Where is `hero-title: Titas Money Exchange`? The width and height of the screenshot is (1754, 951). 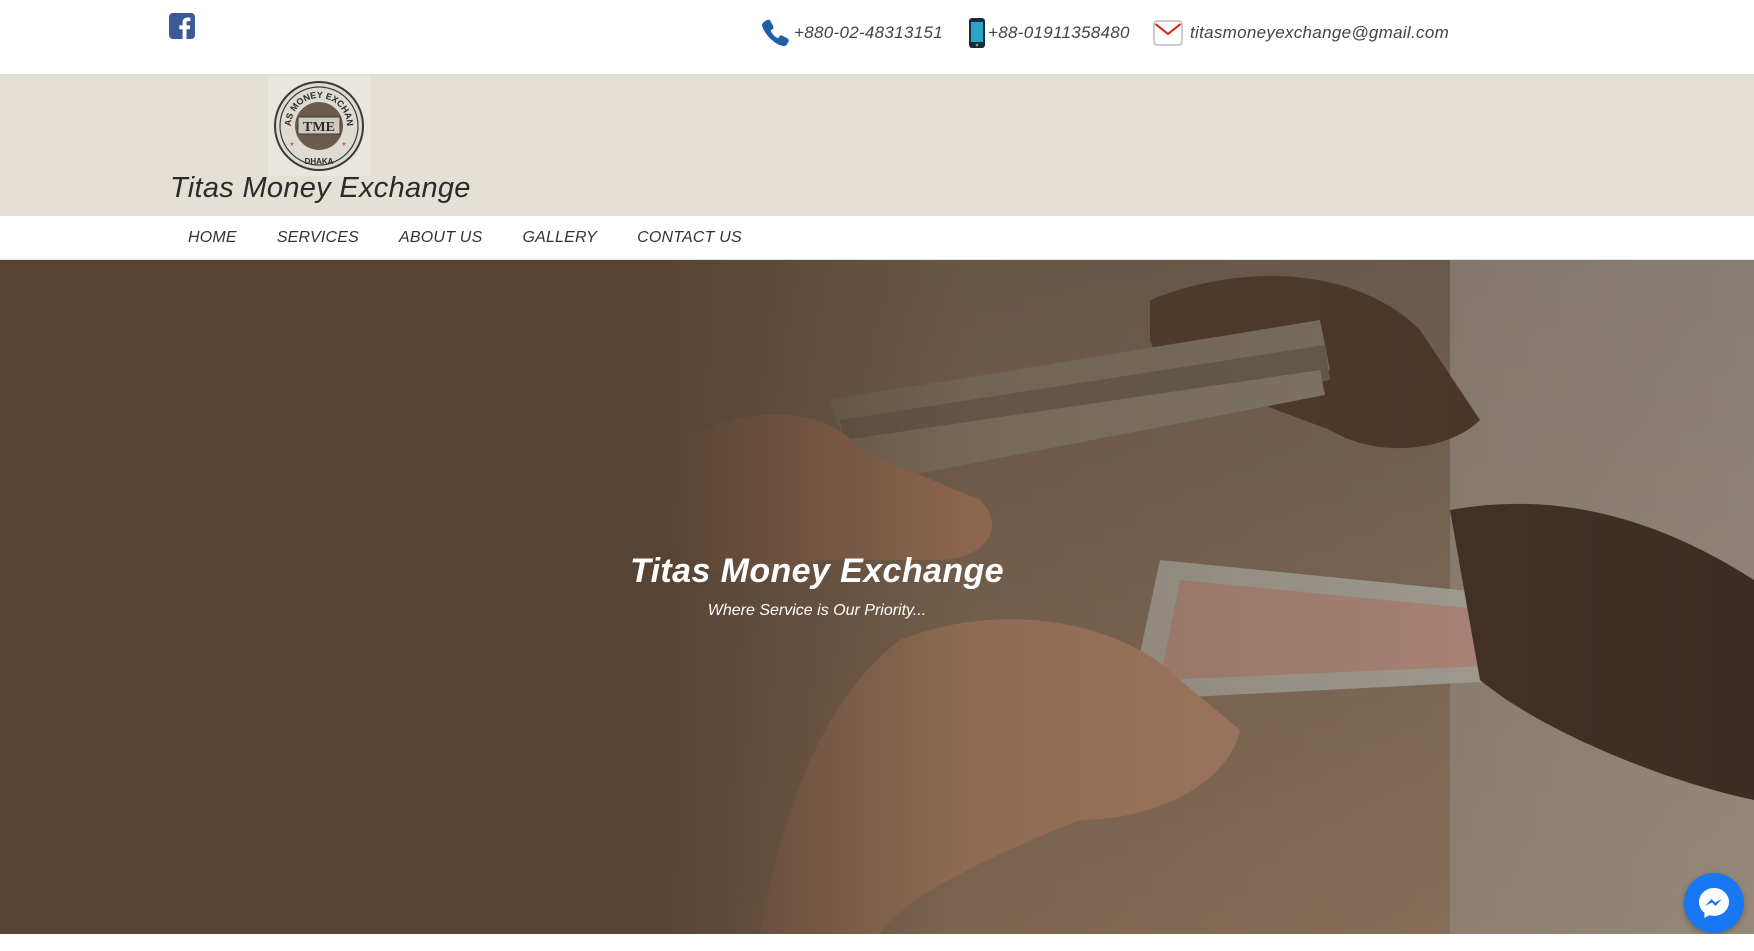 hero-title: Titas Money Exchange is located at coordinates (817, 571).